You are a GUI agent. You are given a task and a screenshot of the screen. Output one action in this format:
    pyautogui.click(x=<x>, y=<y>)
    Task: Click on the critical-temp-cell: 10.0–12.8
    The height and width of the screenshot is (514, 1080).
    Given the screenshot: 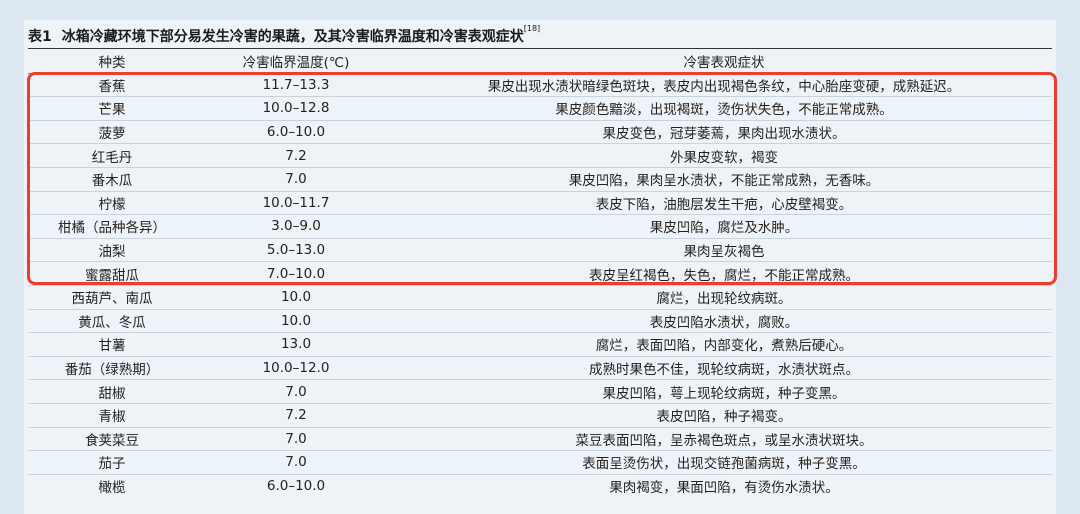 What is the action you would take?
    pyautogui.click(x=296, y=108)
    